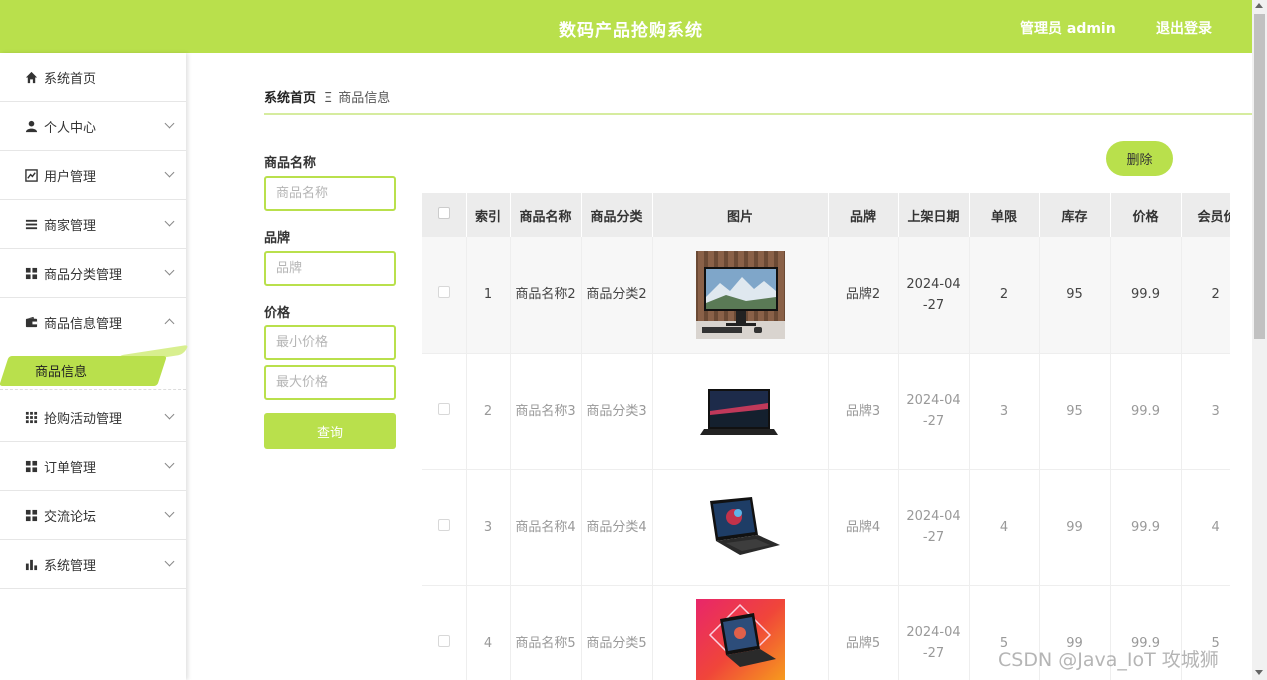 The width and height of the screenshot is (1267, 680). I want to click on column-header: 库存, so click(1075, 215).